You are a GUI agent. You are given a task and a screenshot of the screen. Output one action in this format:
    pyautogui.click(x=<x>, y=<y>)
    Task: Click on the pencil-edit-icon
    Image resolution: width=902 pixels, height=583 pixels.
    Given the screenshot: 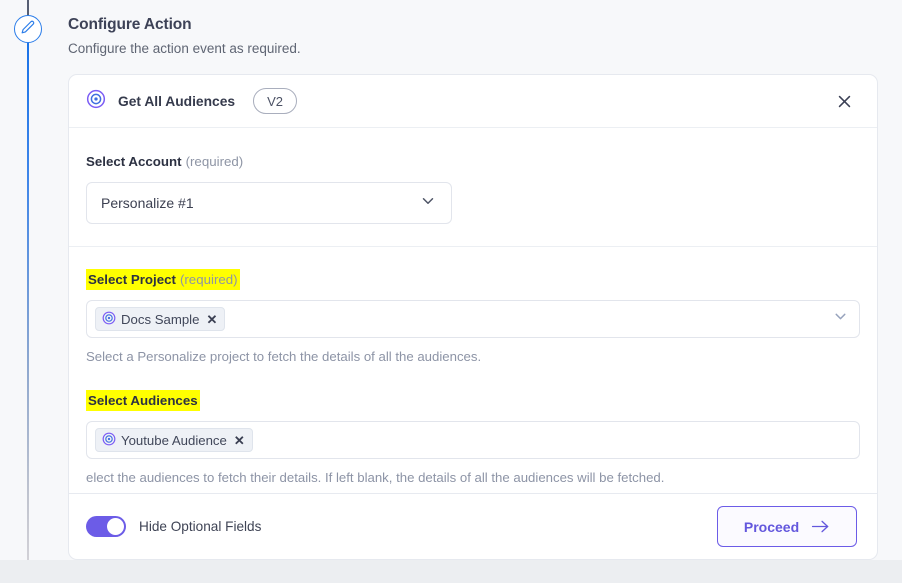 What is the action you would take?
    pyautogui.click(x=28, y=29)
    